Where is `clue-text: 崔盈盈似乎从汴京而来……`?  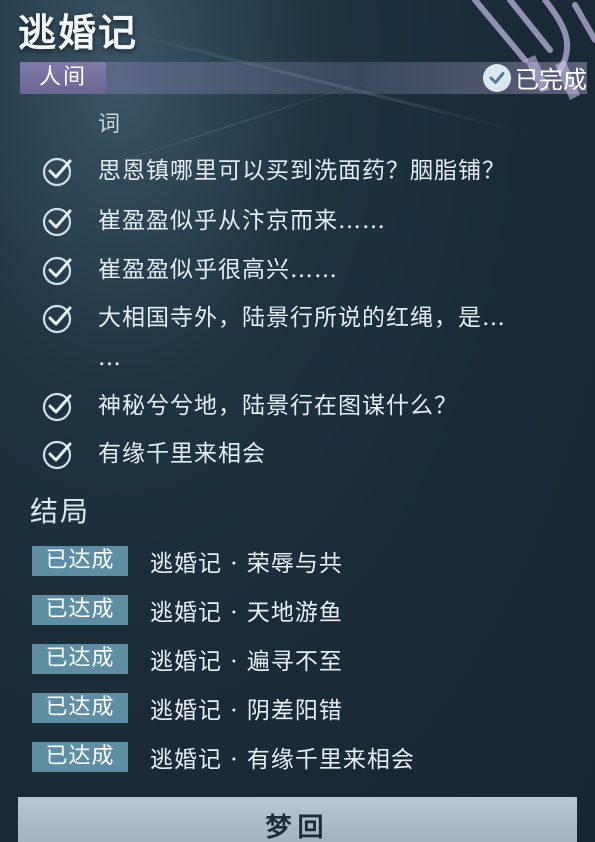 clue-text: 崔盈盈似乎从汴京而来…… is located at coordinates (242, 221).